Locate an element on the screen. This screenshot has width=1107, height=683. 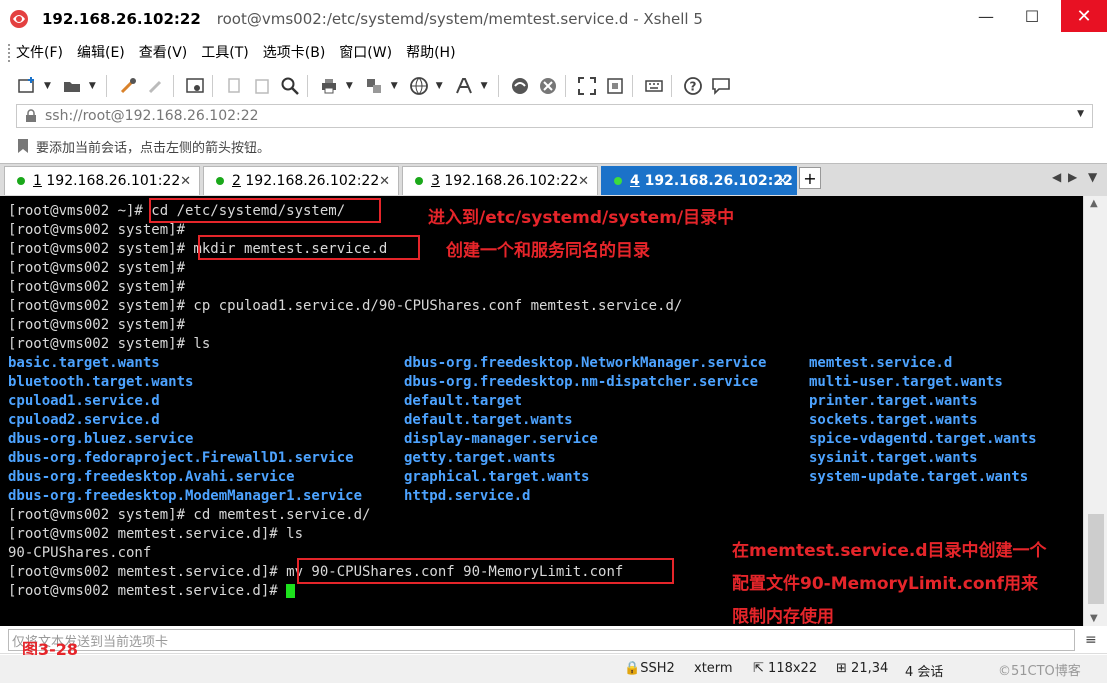
new-session-icon is located at coordinates (27, 86).